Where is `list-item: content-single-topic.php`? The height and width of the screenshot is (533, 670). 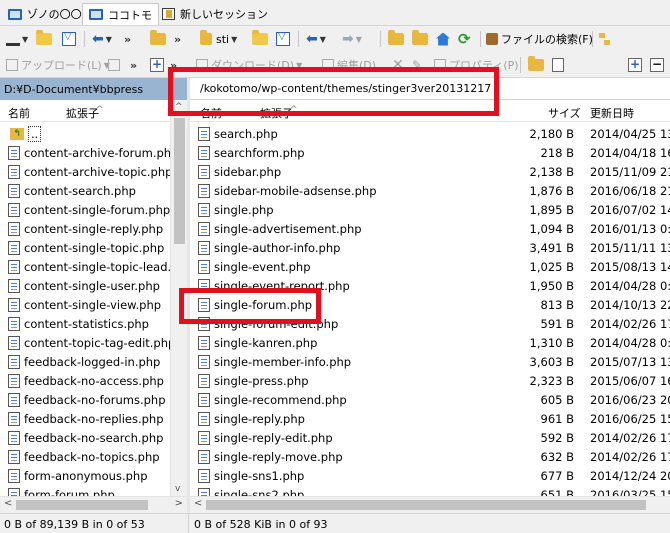 list-item: content-single-topic.php is located at coordinates (93, 247).